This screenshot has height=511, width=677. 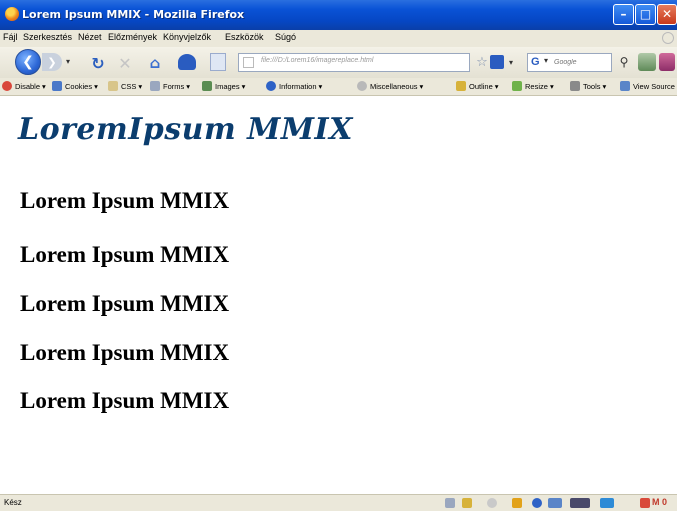 I want to click on wd-resize: Resize ▾, so click(x=533, y=86).